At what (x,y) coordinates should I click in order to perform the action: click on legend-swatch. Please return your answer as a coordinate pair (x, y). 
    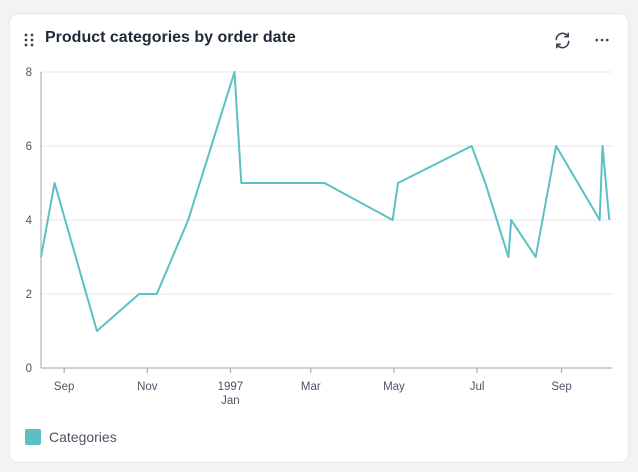
    Looking at the image, I should click on (33, 437).